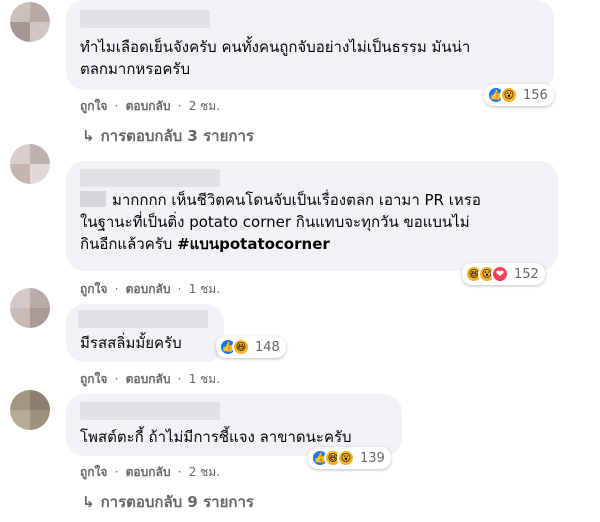 Image resolution: width=600 pixels, height=522 pixels. What do you see at coordinates (372, 458) in the screenshot?
I see `reaction-count: 139` at bounding box center [372, 458].